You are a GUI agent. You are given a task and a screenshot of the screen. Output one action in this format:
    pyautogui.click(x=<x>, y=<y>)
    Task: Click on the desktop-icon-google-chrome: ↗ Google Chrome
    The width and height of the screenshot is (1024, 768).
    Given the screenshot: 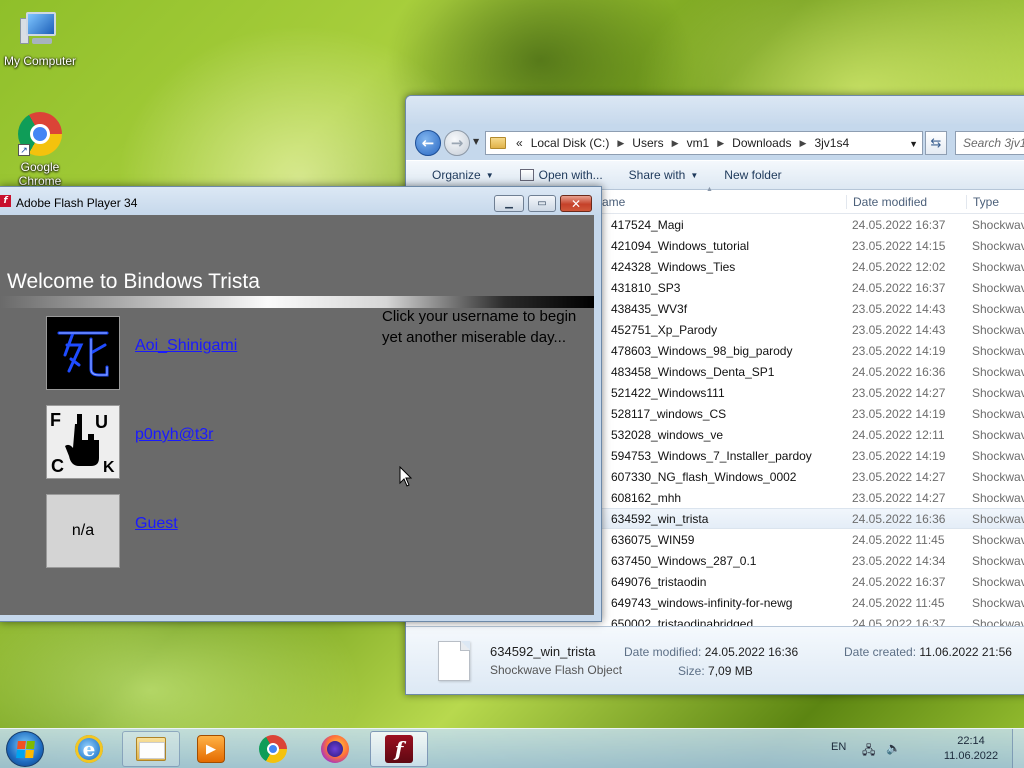 What is the action you would take?
    pyautogui.click(x=40, y=149)
    